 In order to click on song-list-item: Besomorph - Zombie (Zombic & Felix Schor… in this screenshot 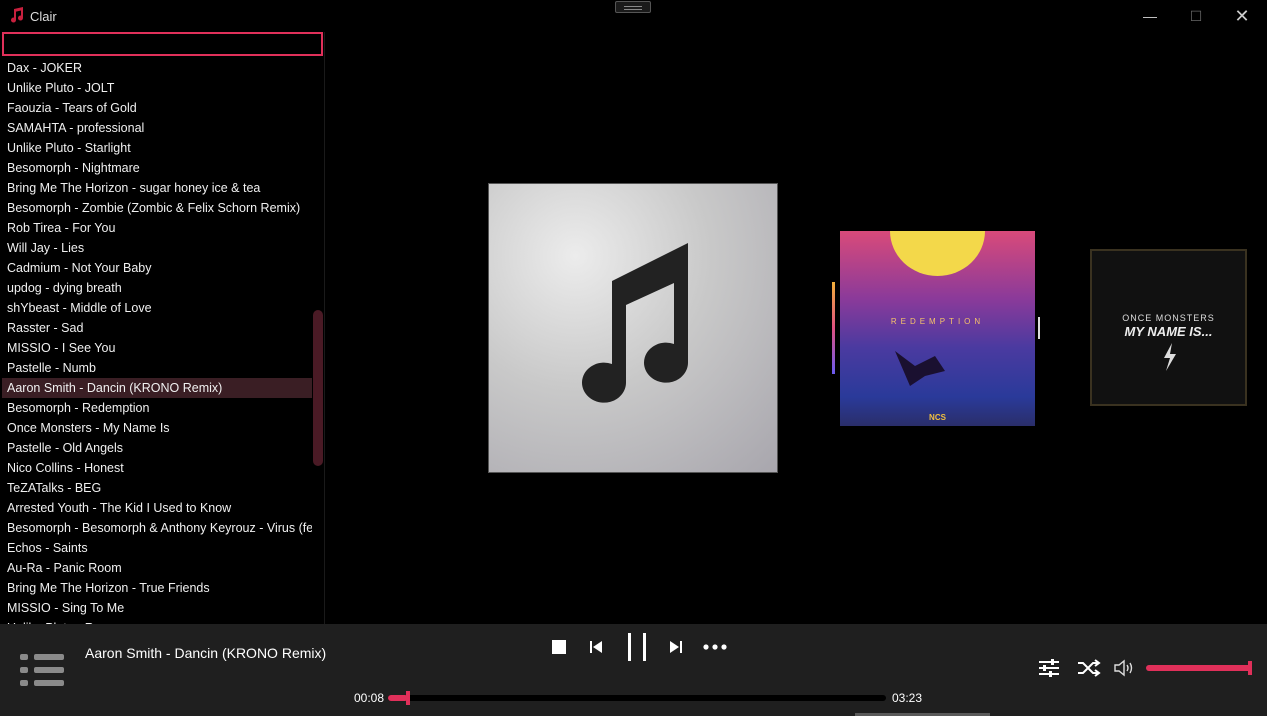, I will do `click(157, 208)`.